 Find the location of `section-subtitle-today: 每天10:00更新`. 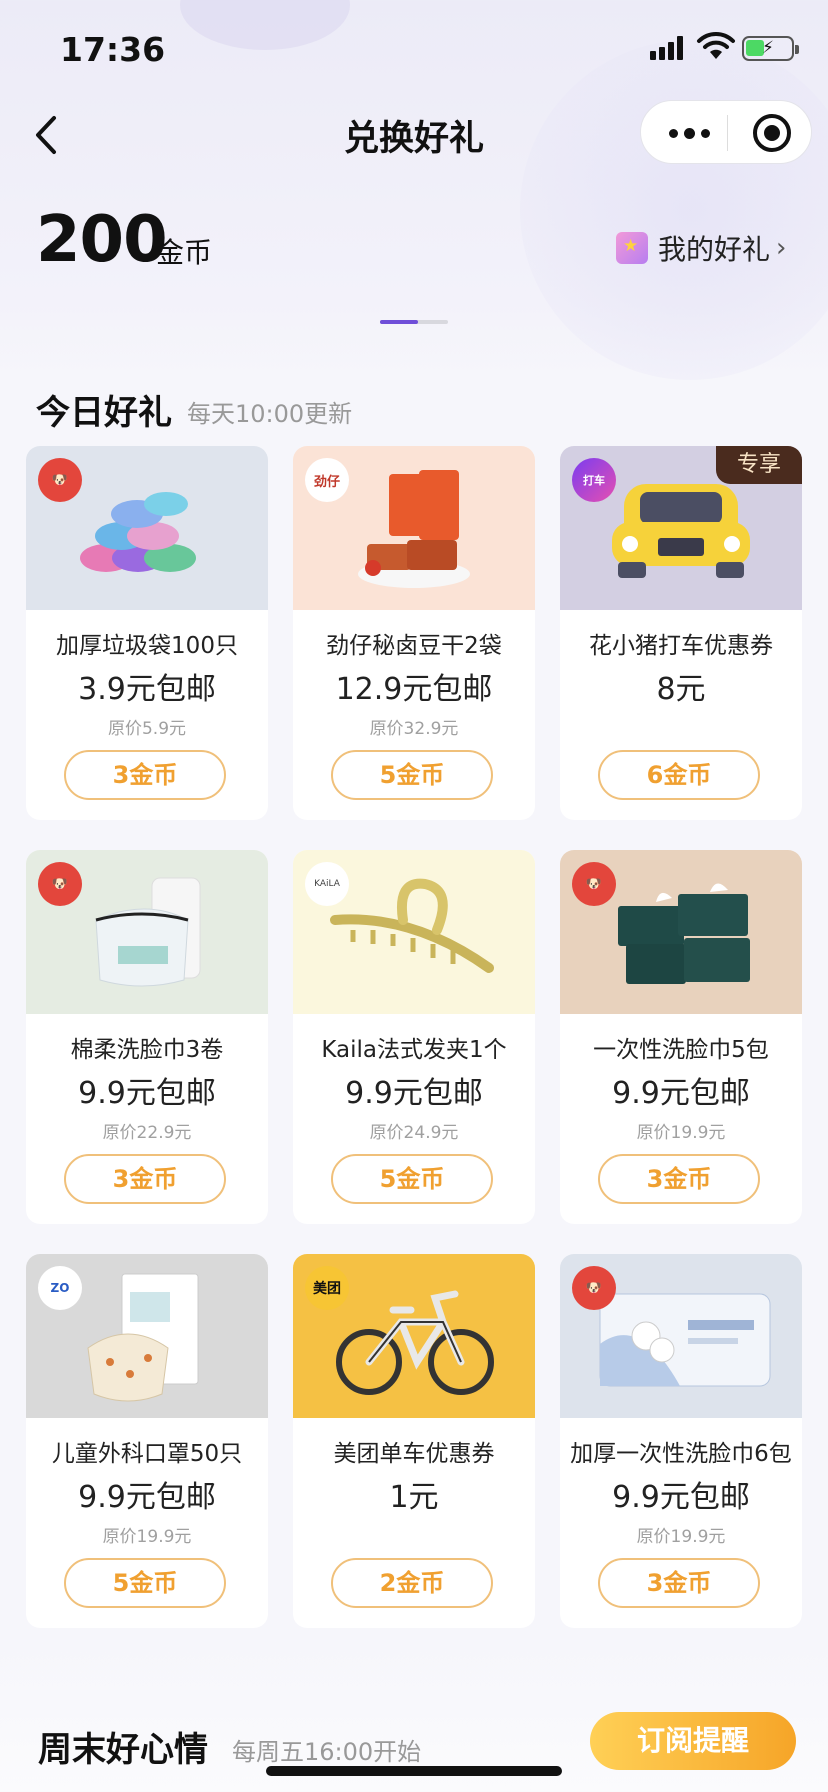

section-subtitle-today: 每天10:00更新 is located at coordinates (270, 414).